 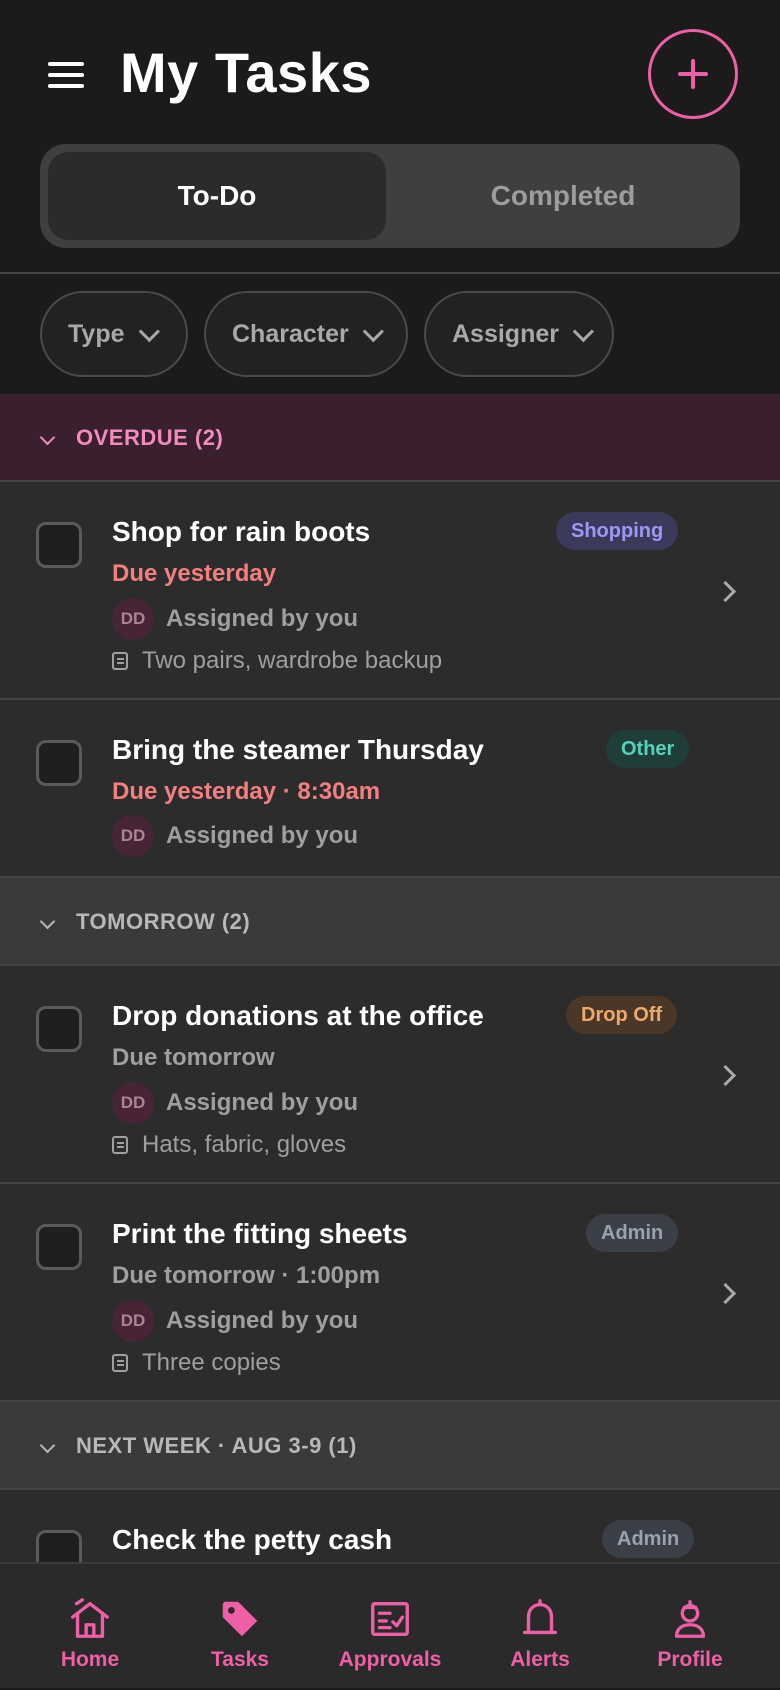 I want to click on section-label: NEXT WEEK · AUG 3-9 (1), so click(x=216, y=1445).